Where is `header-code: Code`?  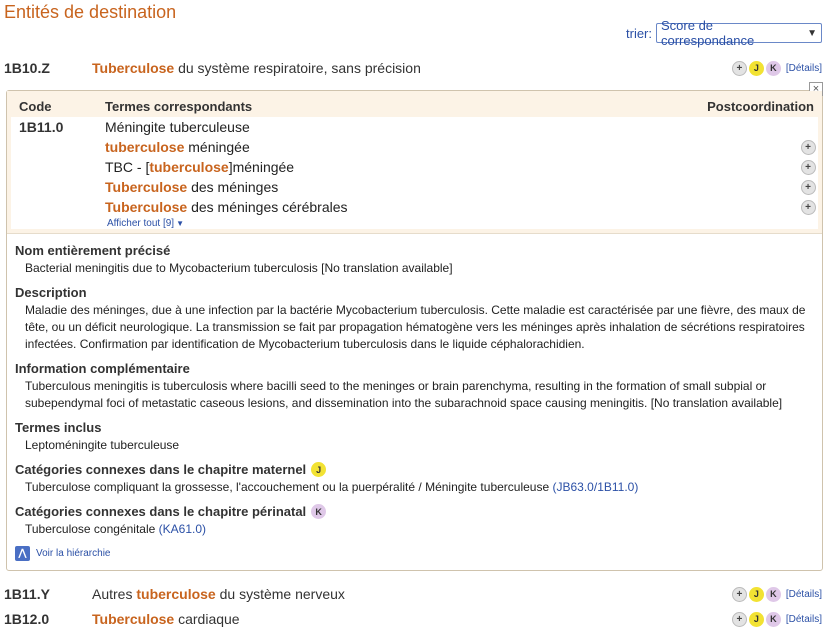 header-code: Code is located at coordinates (35, 106).